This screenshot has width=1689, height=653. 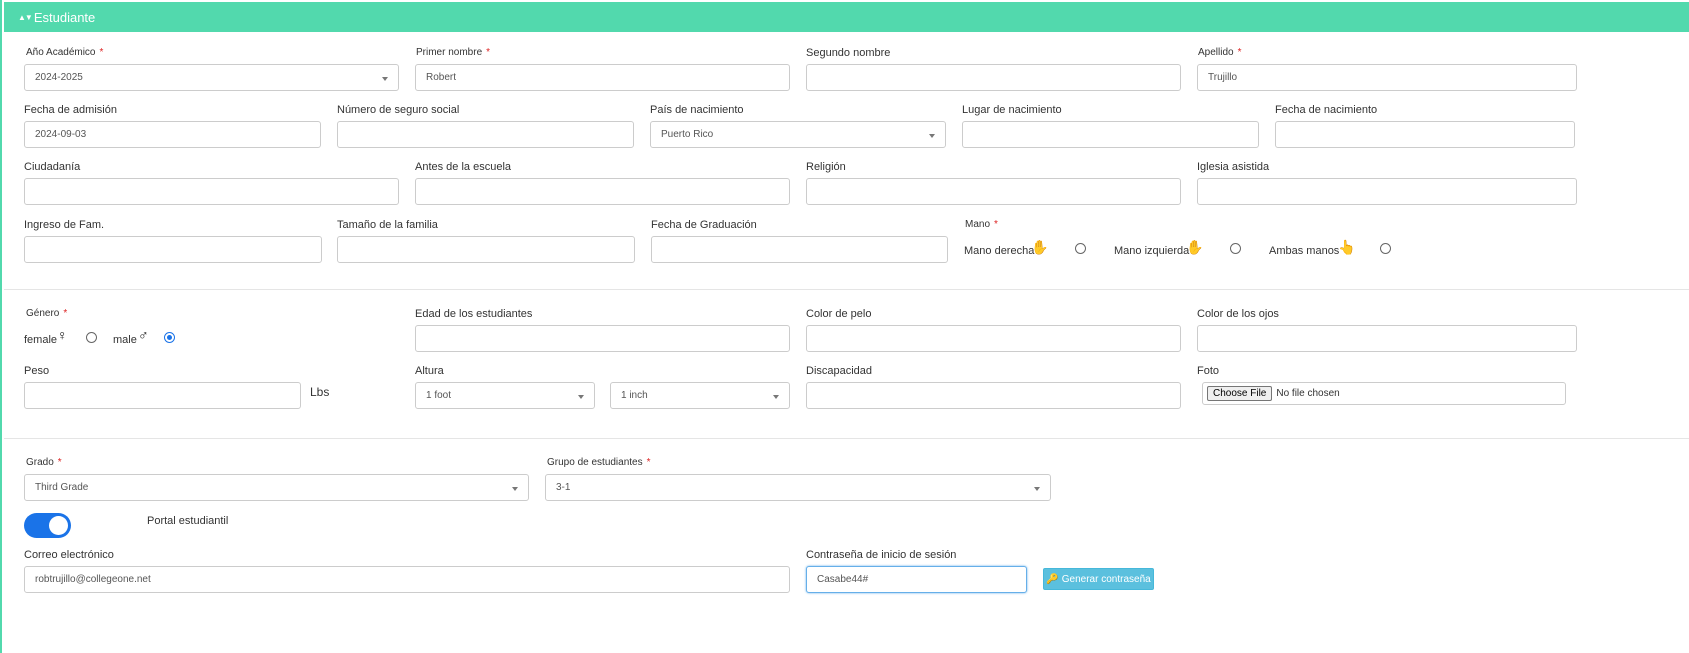 What do you see at coordinates (848, 53) in the screenshot?
I see `middle-name-label: Segundo nombre` at bounding box center [848, 53].